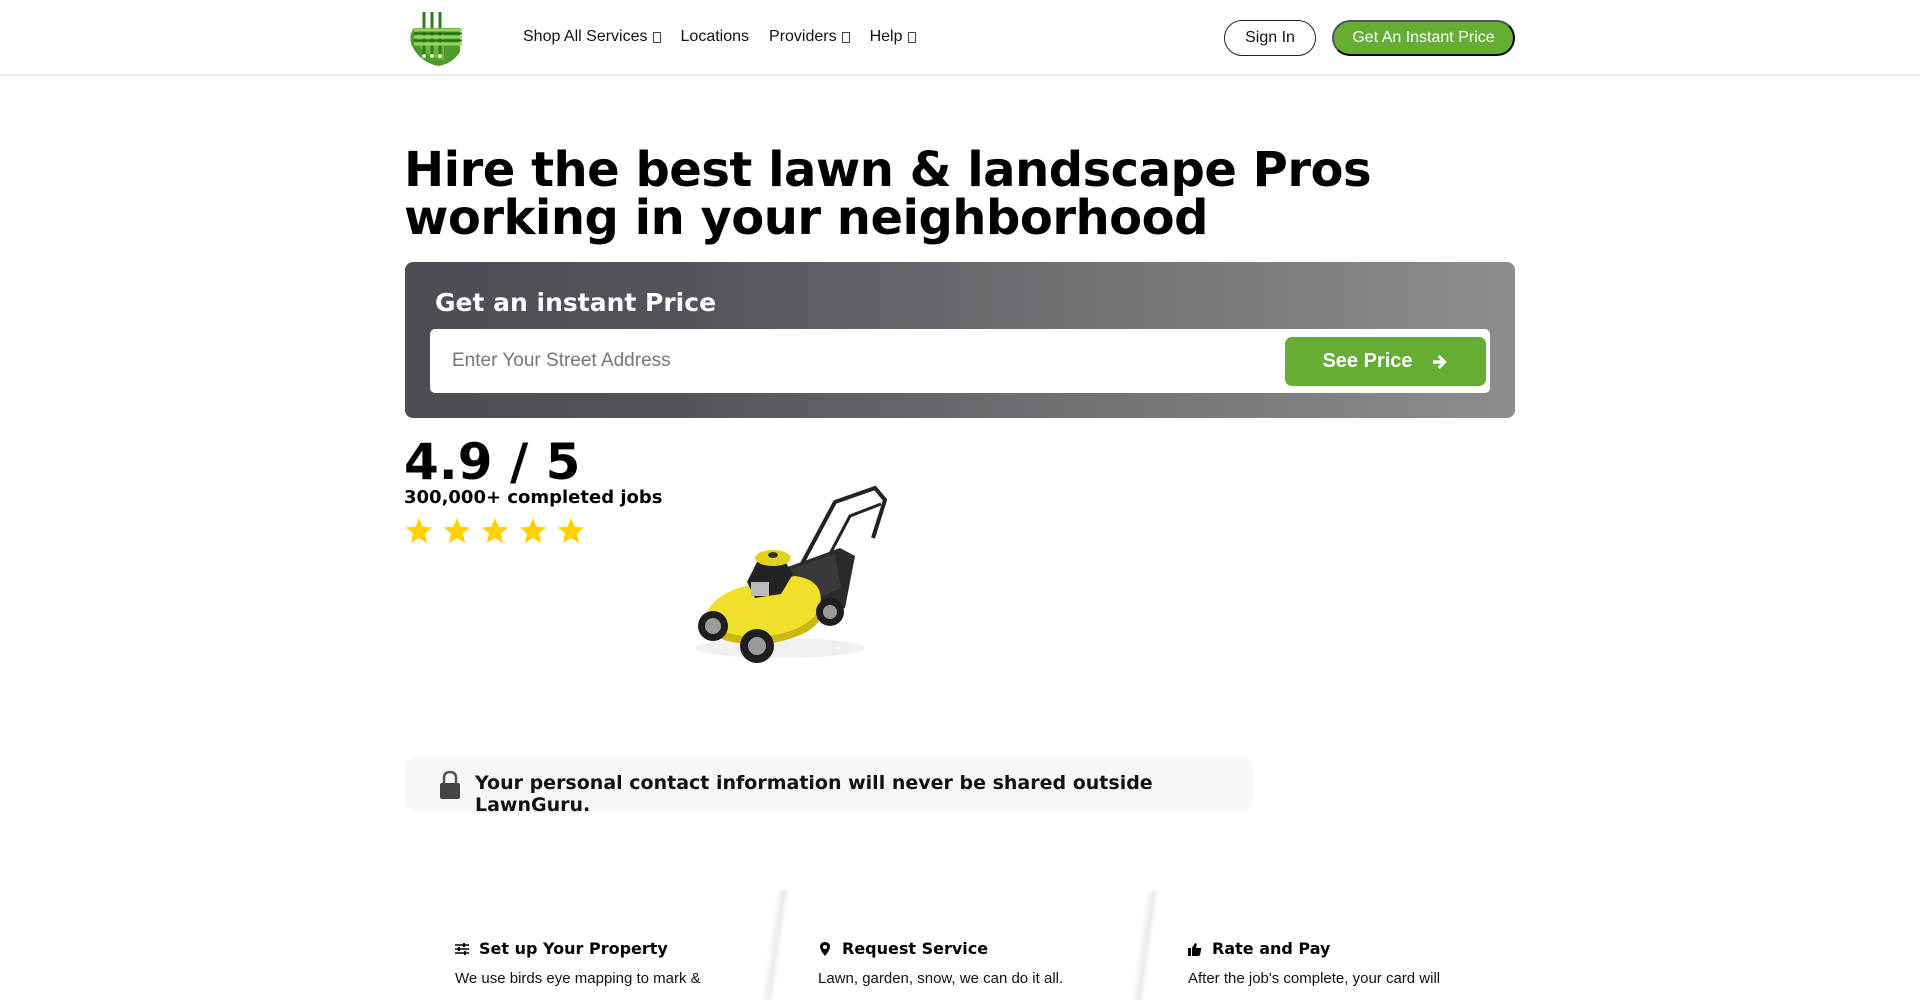  I want to click on nav-shop-all-services: Shop All Services, so click(592, 37).